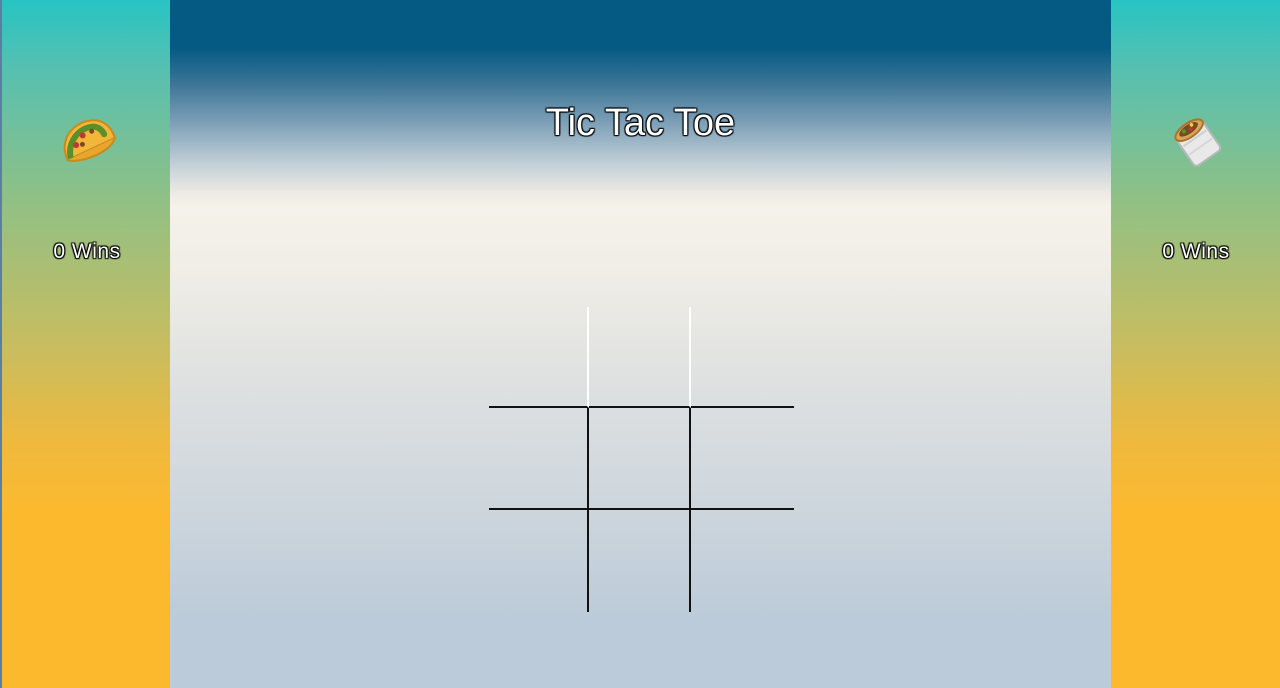 This screenshot has width=1280, height=688. What do you see at coordinates (1196, 251) in the screenshot?
I see `right-wins-count: 0 Wins` at bounding box center [1196, 251].